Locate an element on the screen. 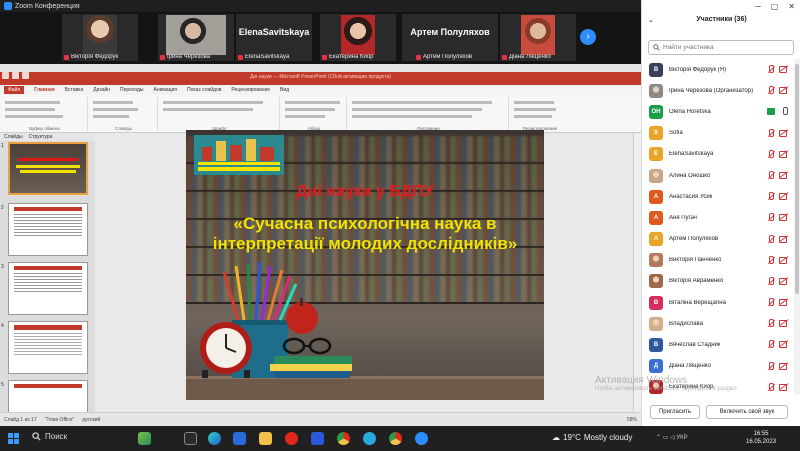 The height and width of the screenshot is (451, 800). vertical-scrollbar is located at coordinates (637, 272).